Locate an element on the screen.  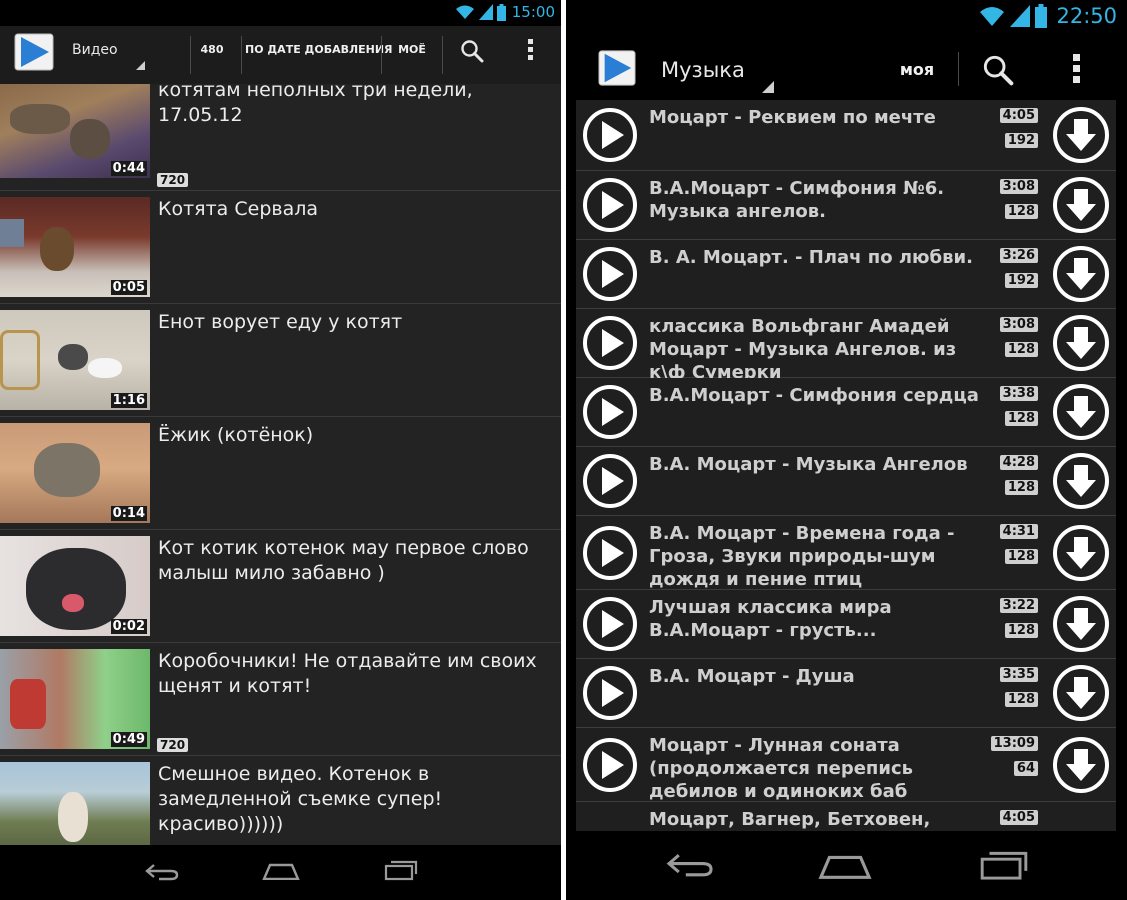
section-title: Музыка is located at coordinates (703, 70).